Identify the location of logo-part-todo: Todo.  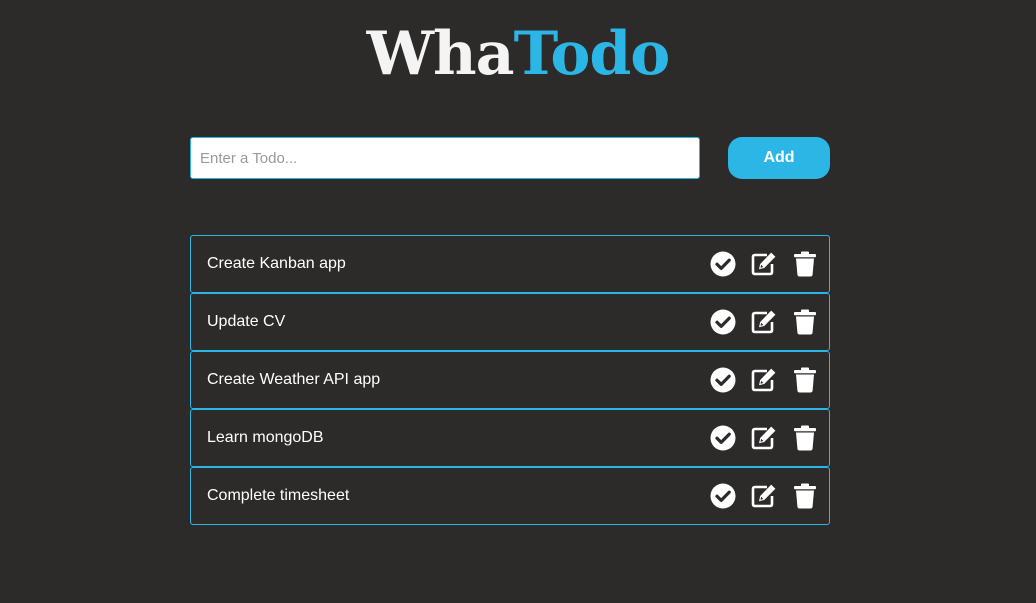
(592, 54).